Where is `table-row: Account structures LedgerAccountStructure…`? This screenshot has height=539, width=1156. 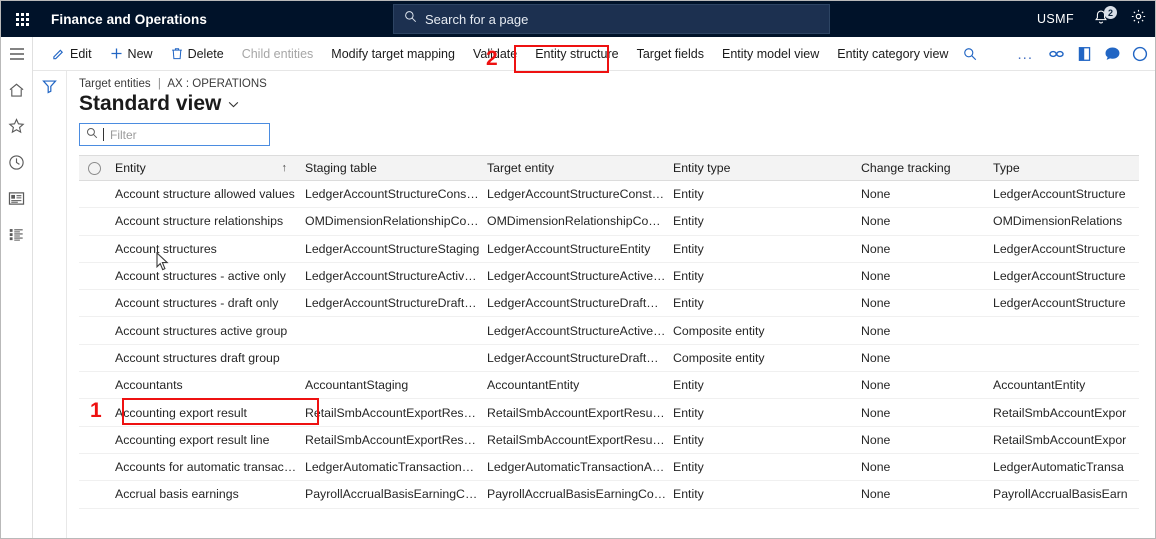
table-row: Account structures LedgerAccountStructure… is located at coordinates (609, 249).